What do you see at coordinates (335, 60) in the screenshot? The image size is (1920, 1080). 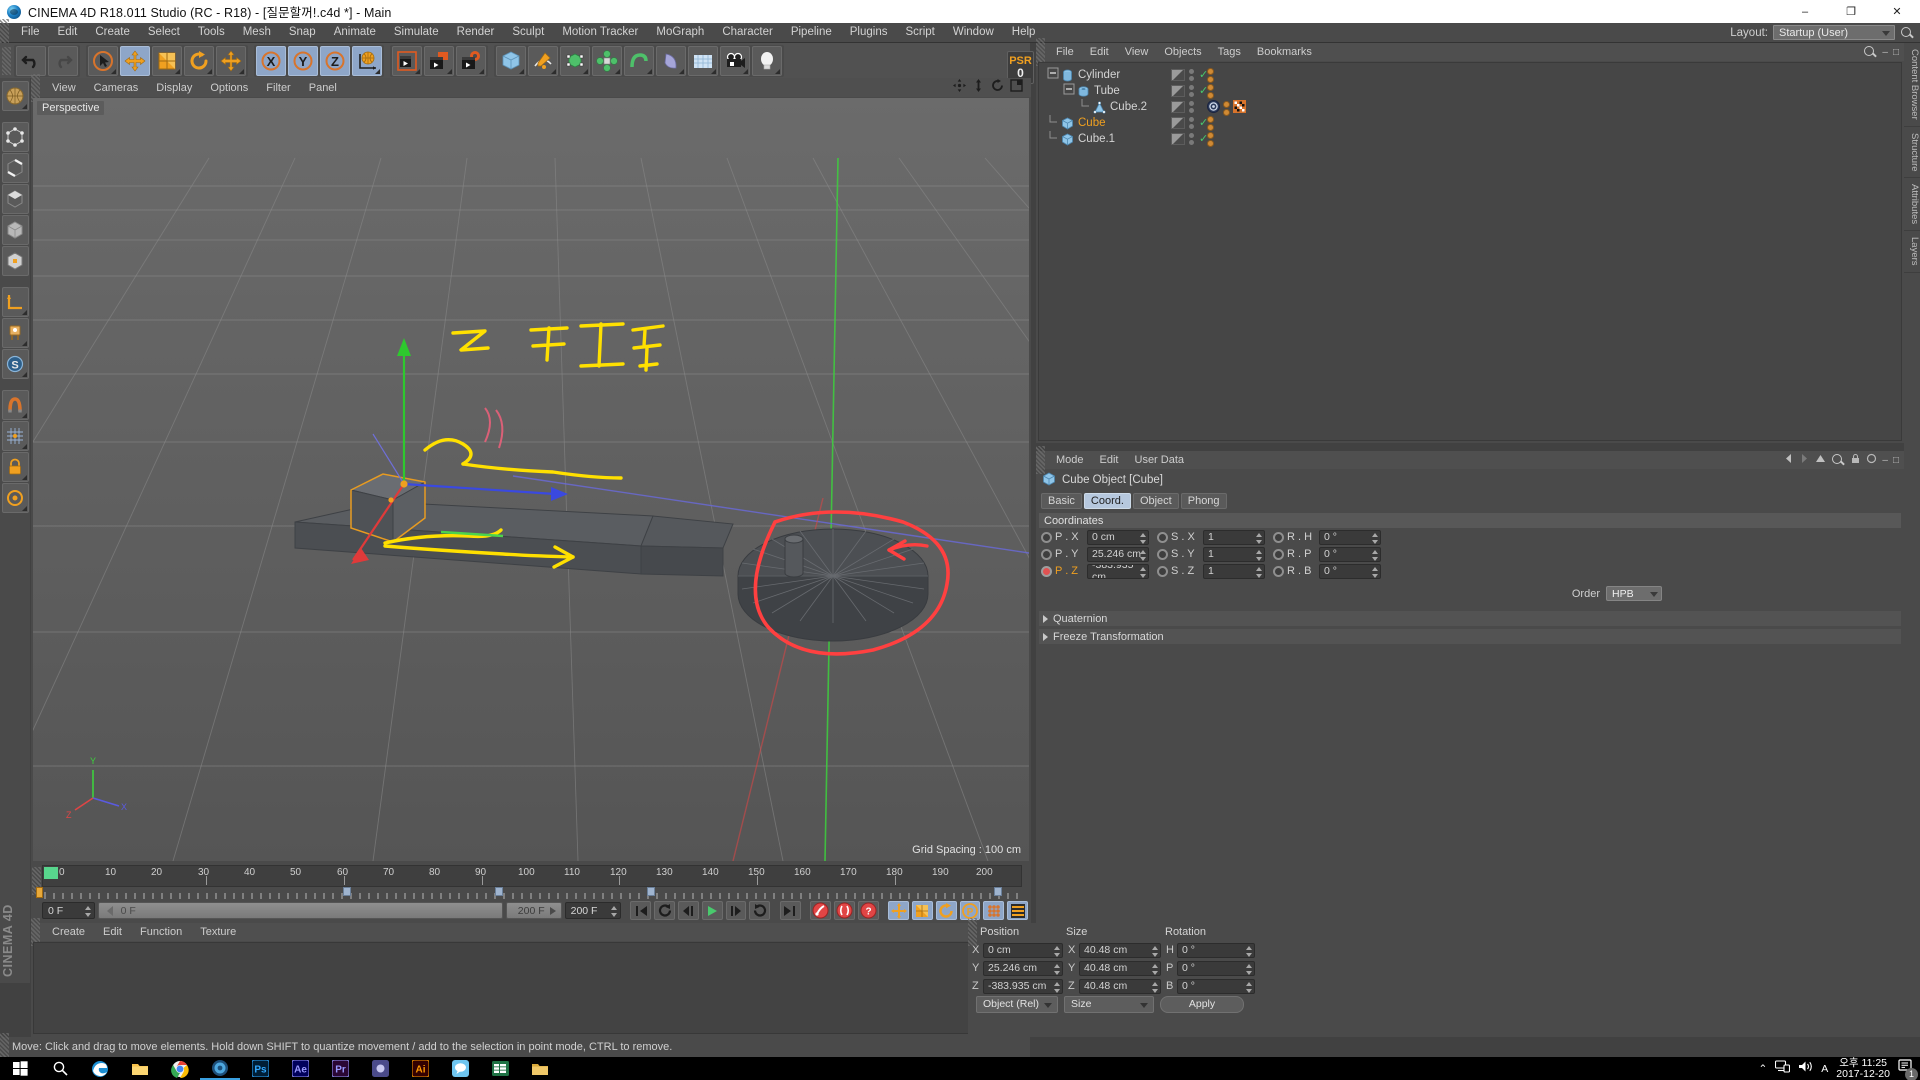 I see `axis-z-lock-button: Z` at bounding box center [335, 60].